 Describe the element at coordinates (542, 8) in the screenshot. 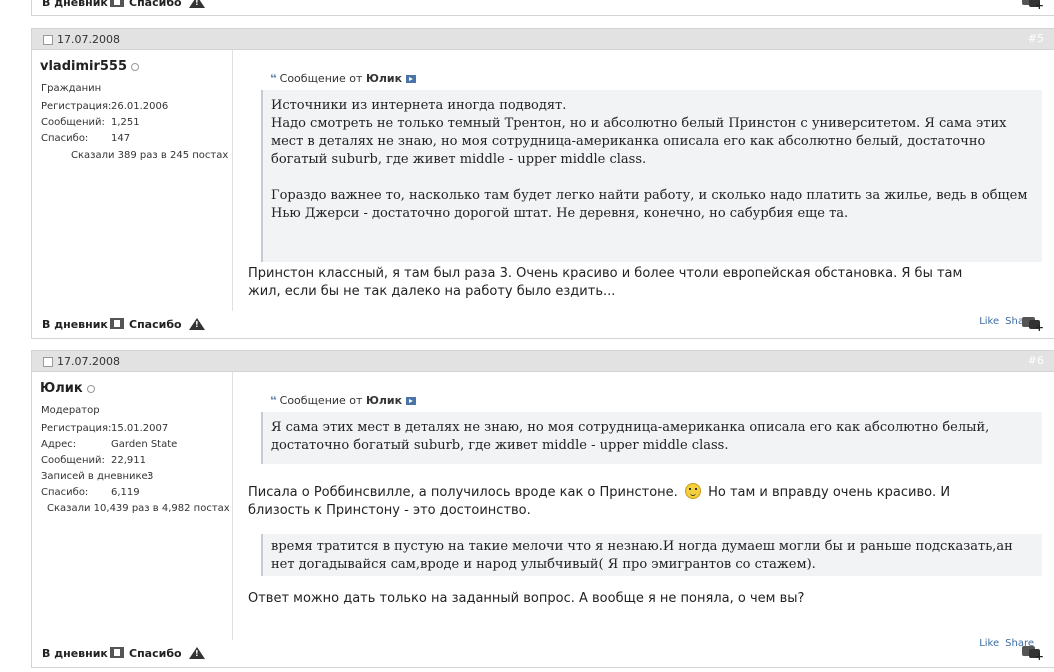

I see `previous-post-footer: В дневник Спасибо +` at that location.